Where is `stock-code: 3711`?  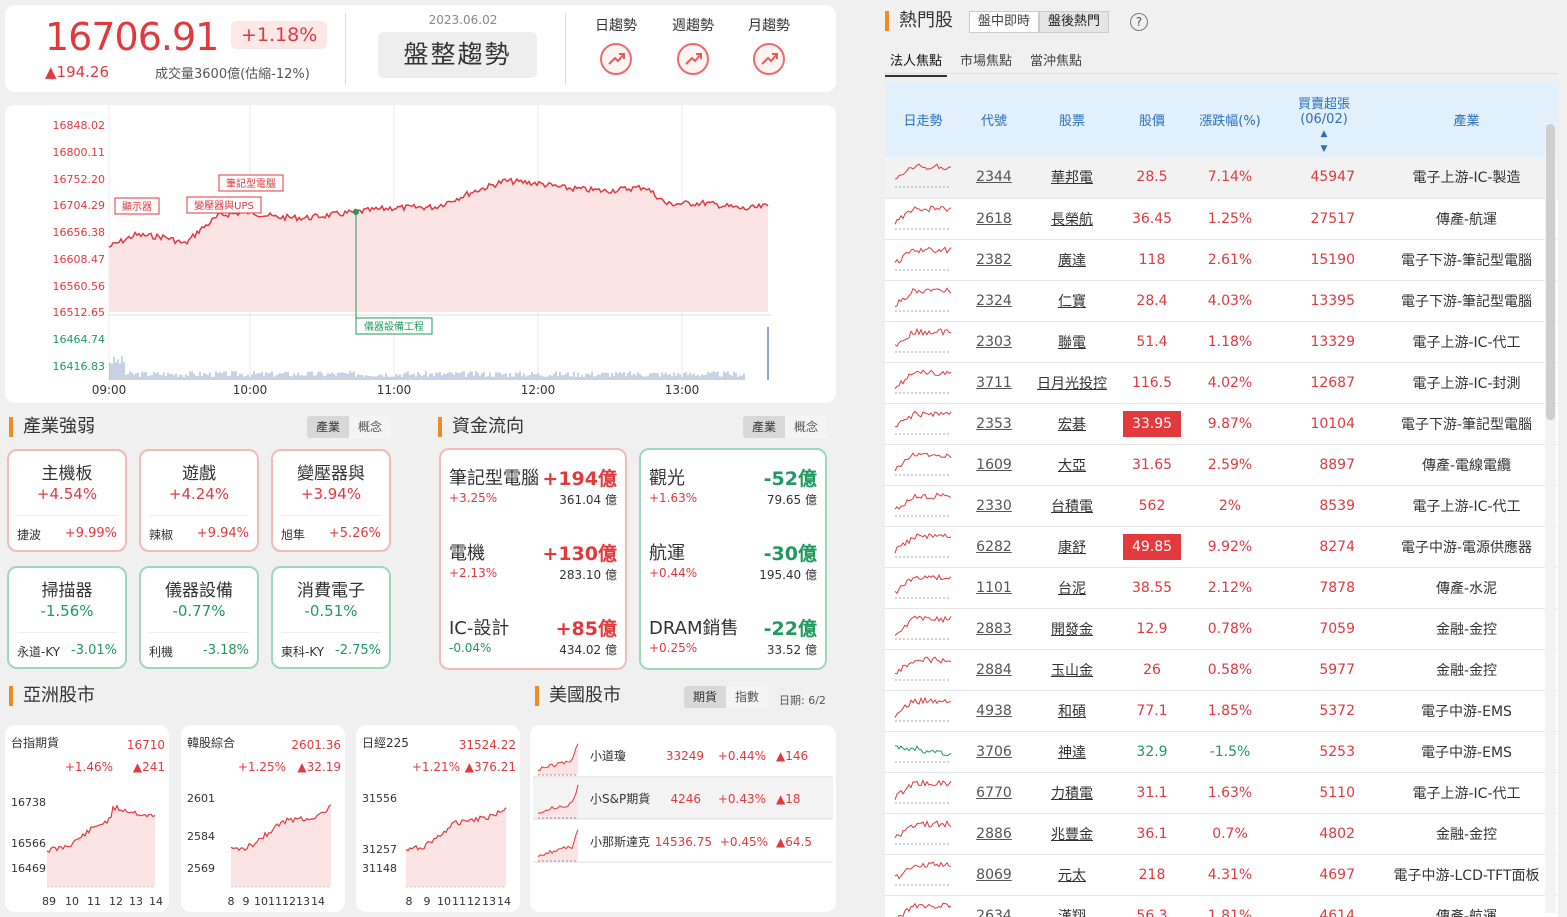
stock-code: 3711 is located at coordinates (994, 383).